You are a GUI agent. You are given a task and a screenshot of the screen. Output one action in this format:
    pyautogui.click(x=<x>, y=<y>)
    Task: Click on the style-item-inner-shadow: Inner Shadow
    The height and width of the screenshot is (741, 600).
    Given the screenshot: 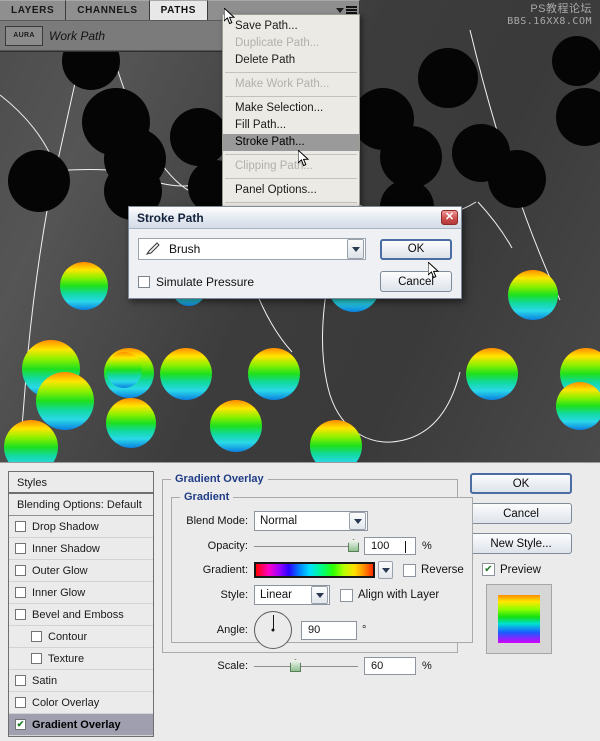 What is the action you would take?
    pyautogui.click(x=81, y=549)
    